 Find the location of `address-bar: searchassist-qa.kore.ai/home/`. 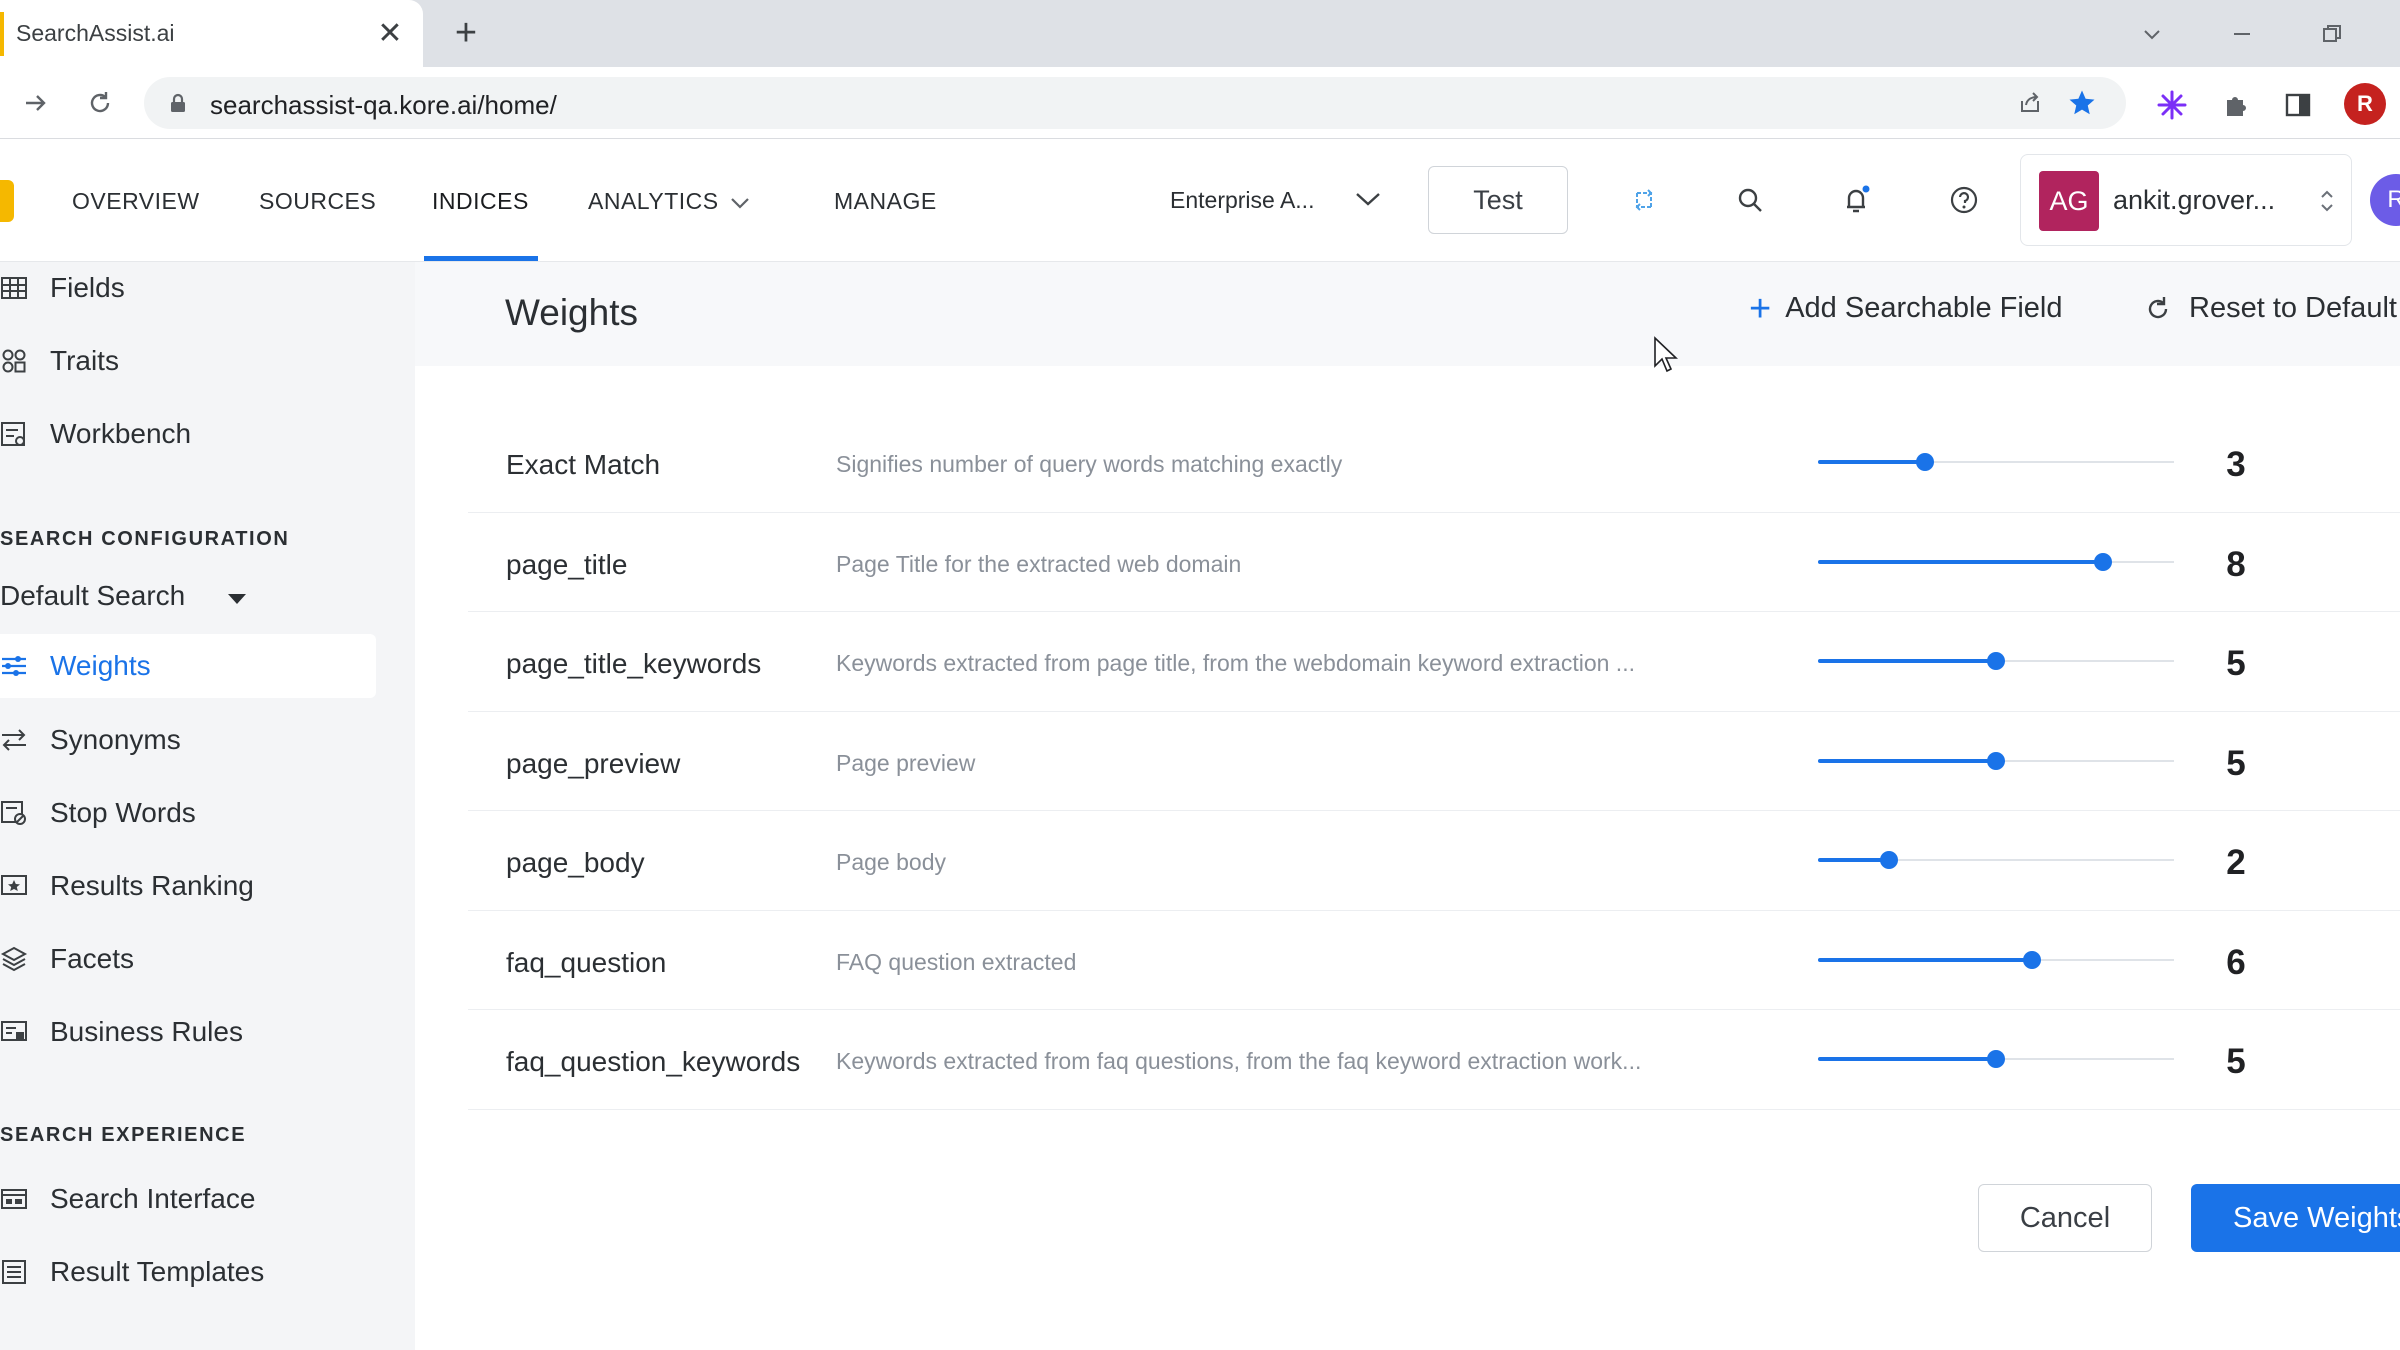

address-bar: searchassist-qa.kore.ai/home/ is located at coordinates (1135, 103).